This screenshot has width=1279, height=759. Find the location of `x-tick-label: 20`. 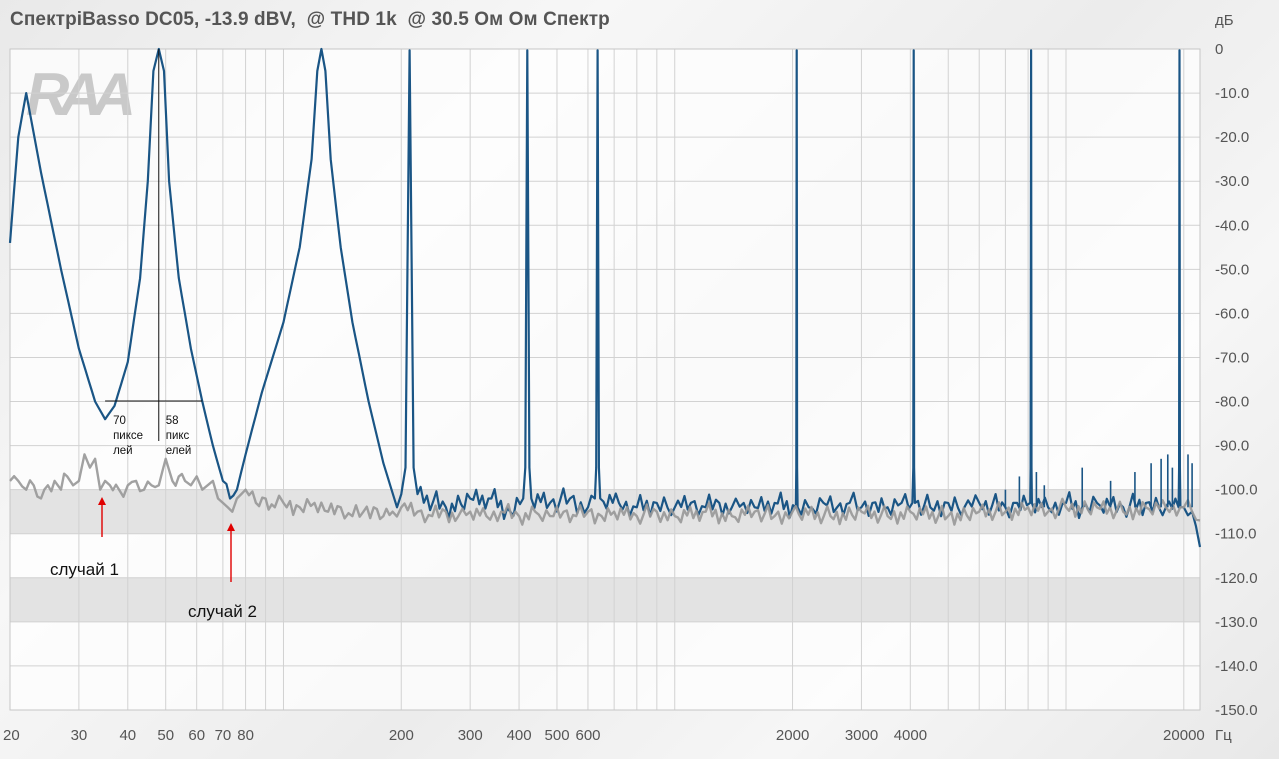

x-tick-label: 20 is located at coordinates (11, 735).